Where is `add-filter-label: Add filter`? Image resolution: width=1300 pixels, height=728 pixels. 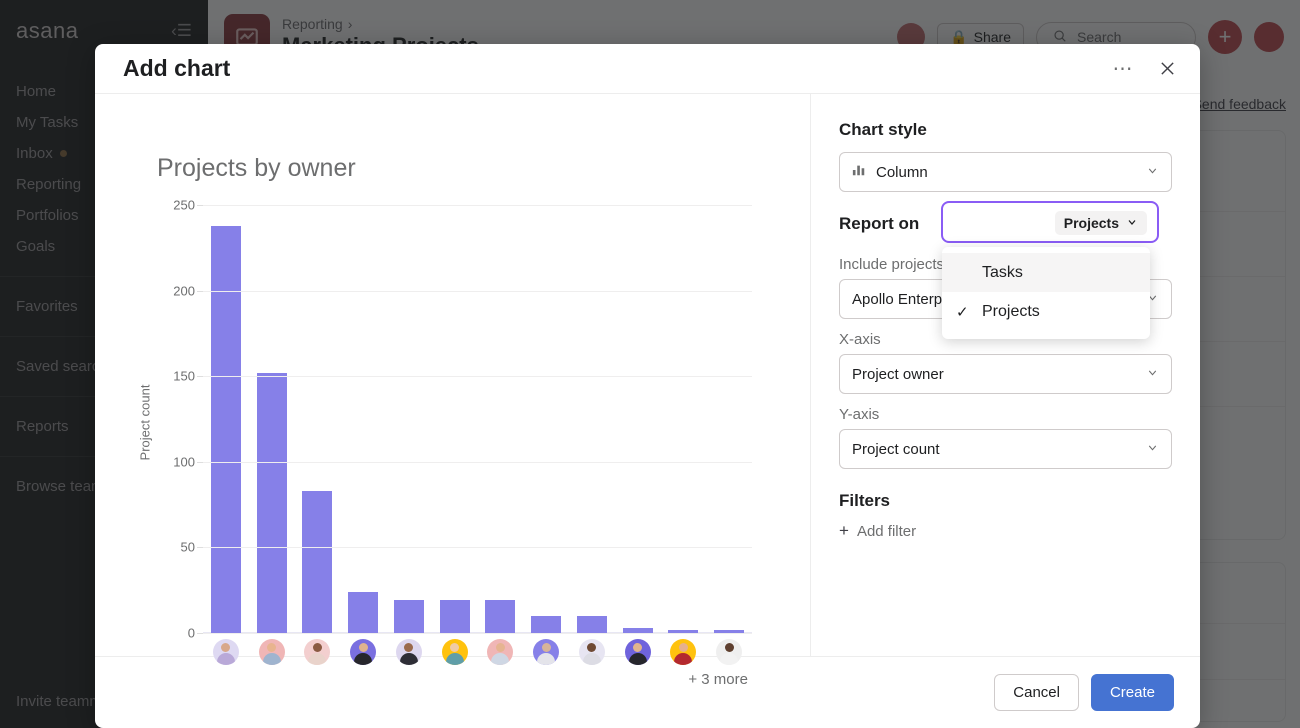 add-filter-label: Add filter is located at coordinates (886, 531).